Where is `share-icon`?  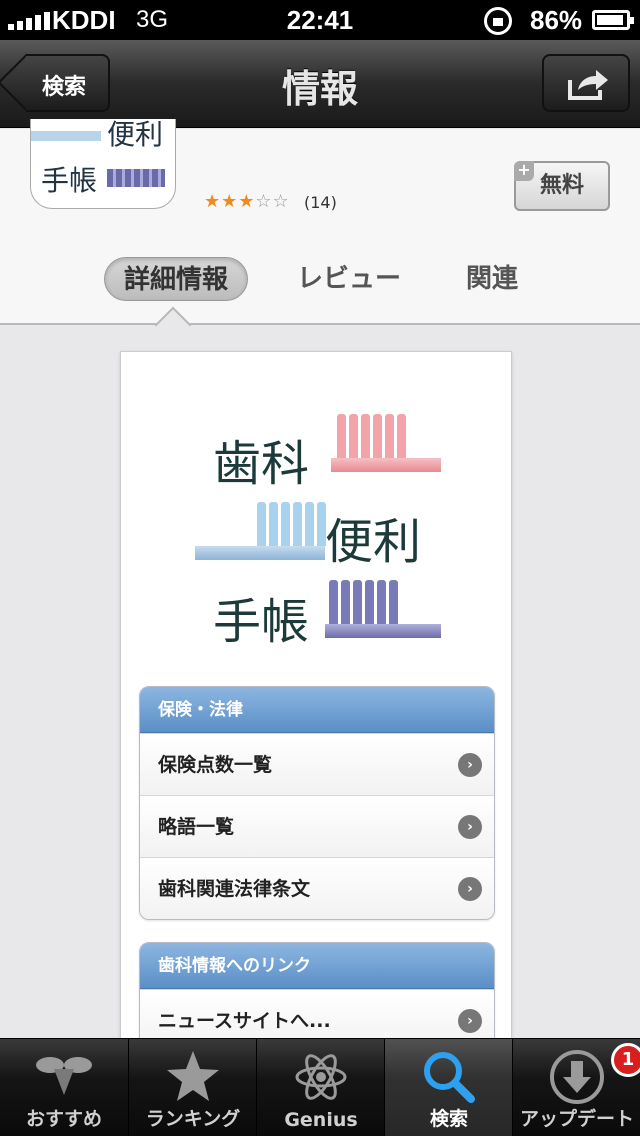 share-icon is located at coordinates (588, 85).